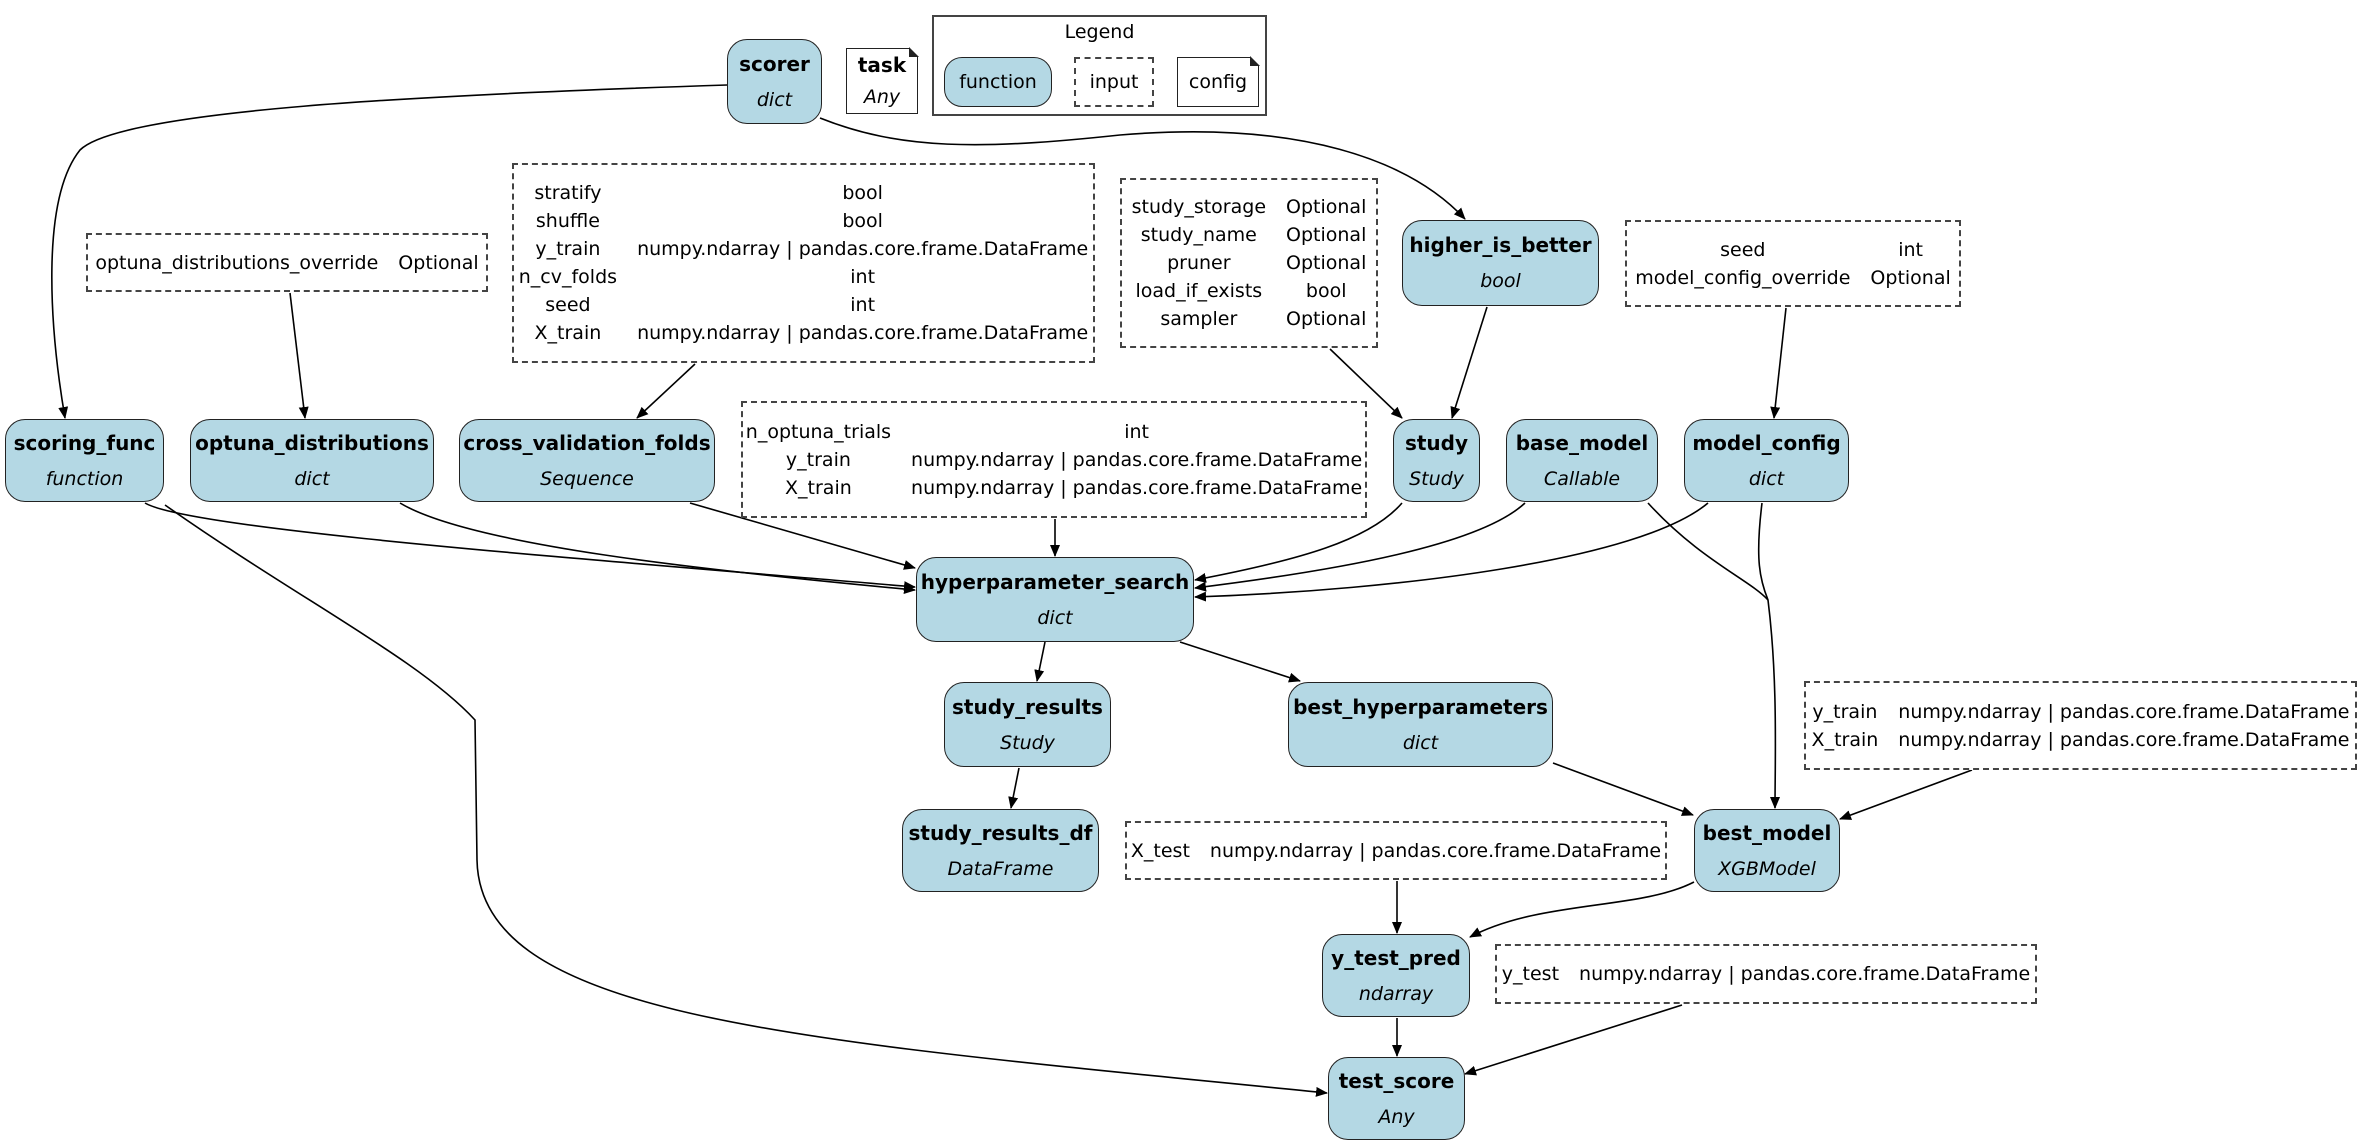 The image size is (2361, 1146). I want to click on param-name: seed, so click(1743, 249).